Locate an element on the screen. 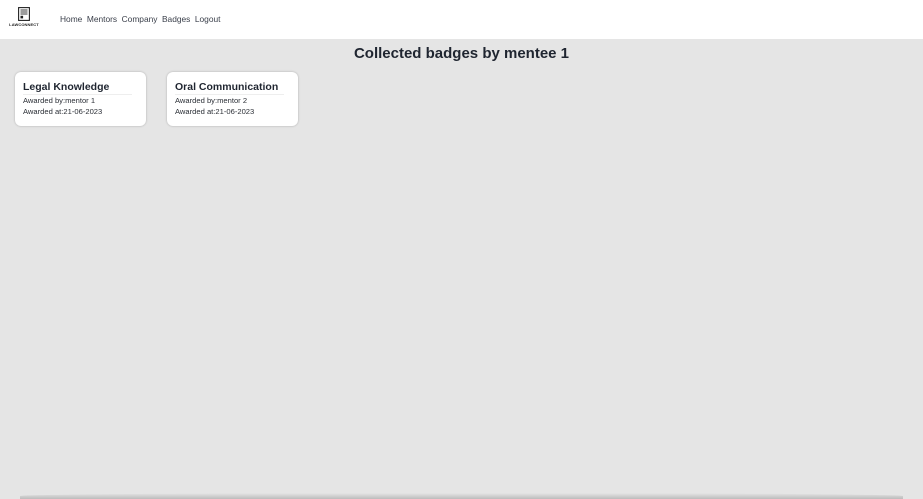 This screenshot has height=499, width=923. nav-link-company: Company is located at coordinates (140, 19).